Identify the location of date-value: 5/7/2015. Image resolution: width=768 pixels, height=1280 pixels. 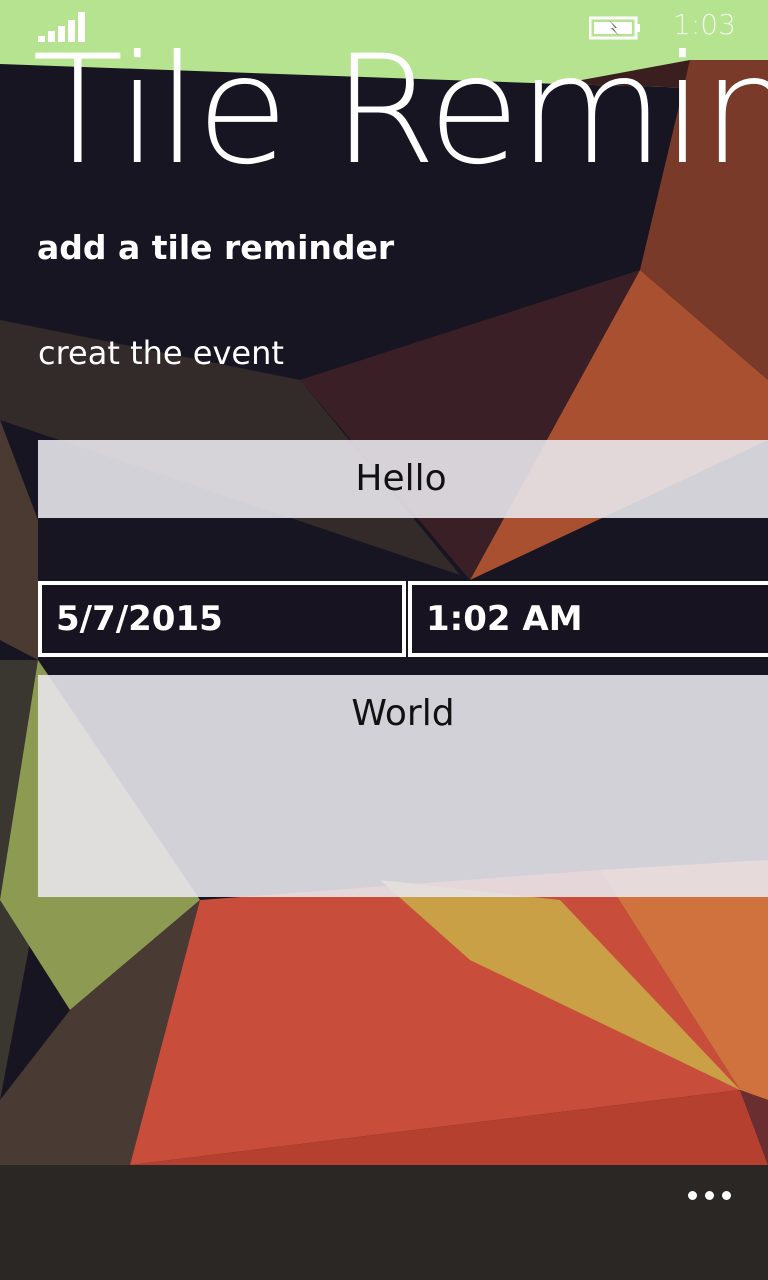
(139, 619).